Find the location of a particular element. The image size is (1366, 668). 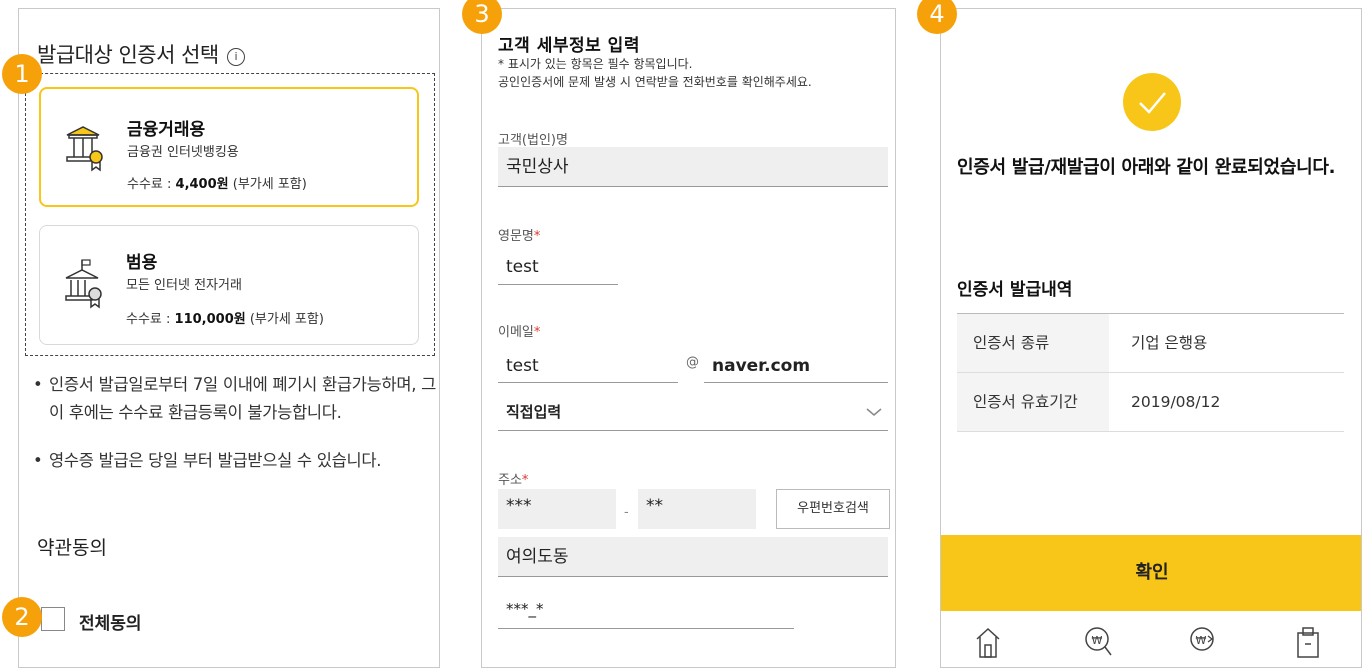

page-title-text: 발급대상 인증서 선택 is located at coordinates (128, 55).